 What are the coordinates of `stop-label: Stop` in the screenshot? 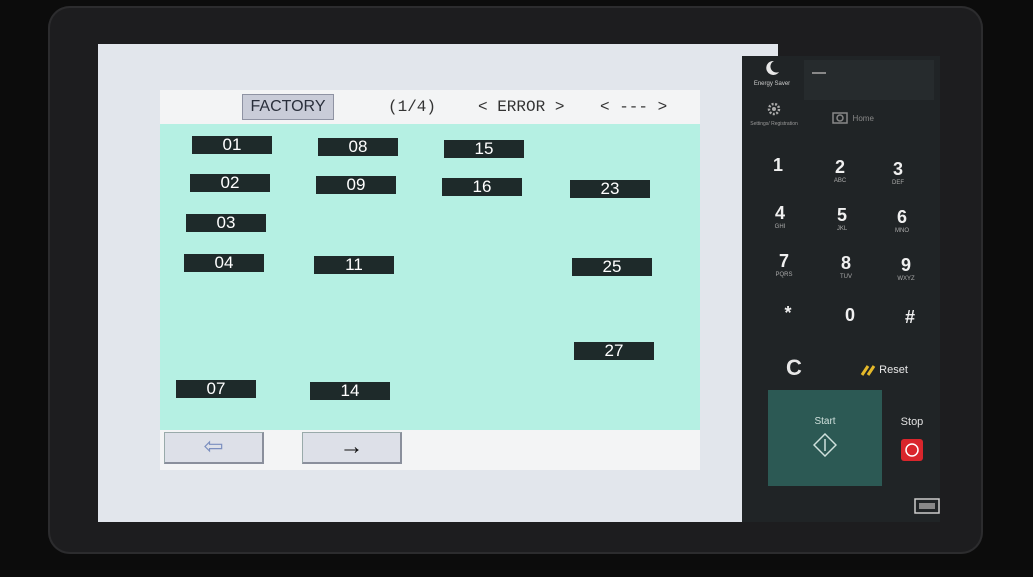 It's located at (912, 422).